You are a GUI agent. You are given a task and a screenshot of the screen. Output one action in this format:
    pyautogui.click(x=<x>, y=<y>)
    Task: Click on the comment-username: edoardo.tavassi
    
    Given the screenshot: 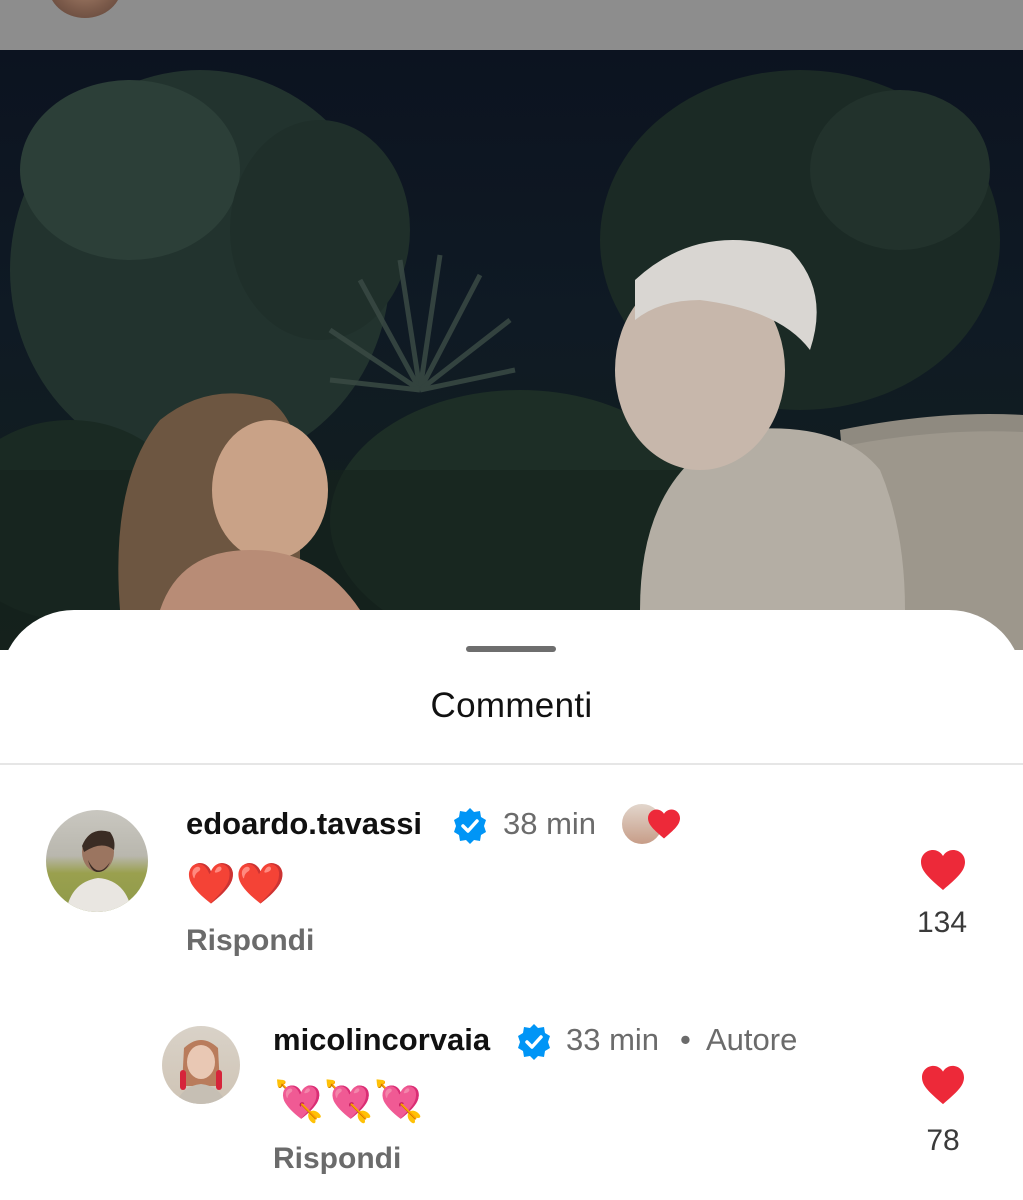 What is the action you would take?
    pyautogui.click(x=304, y=824)
    